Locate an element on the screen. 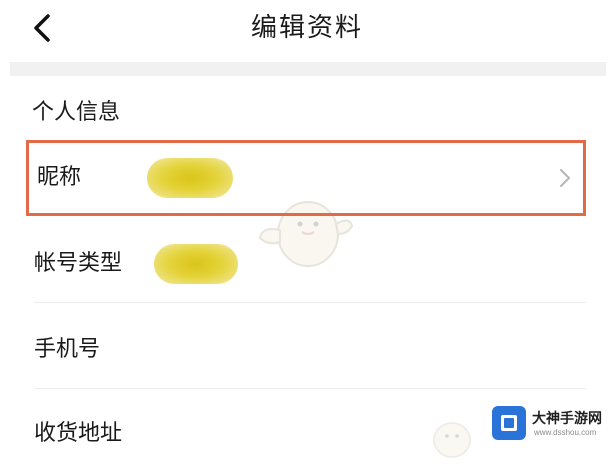 Image resolution: width=614 pixels, height=472 pixels. nickname-label: 昵称 is located at coordinates (59, 177).